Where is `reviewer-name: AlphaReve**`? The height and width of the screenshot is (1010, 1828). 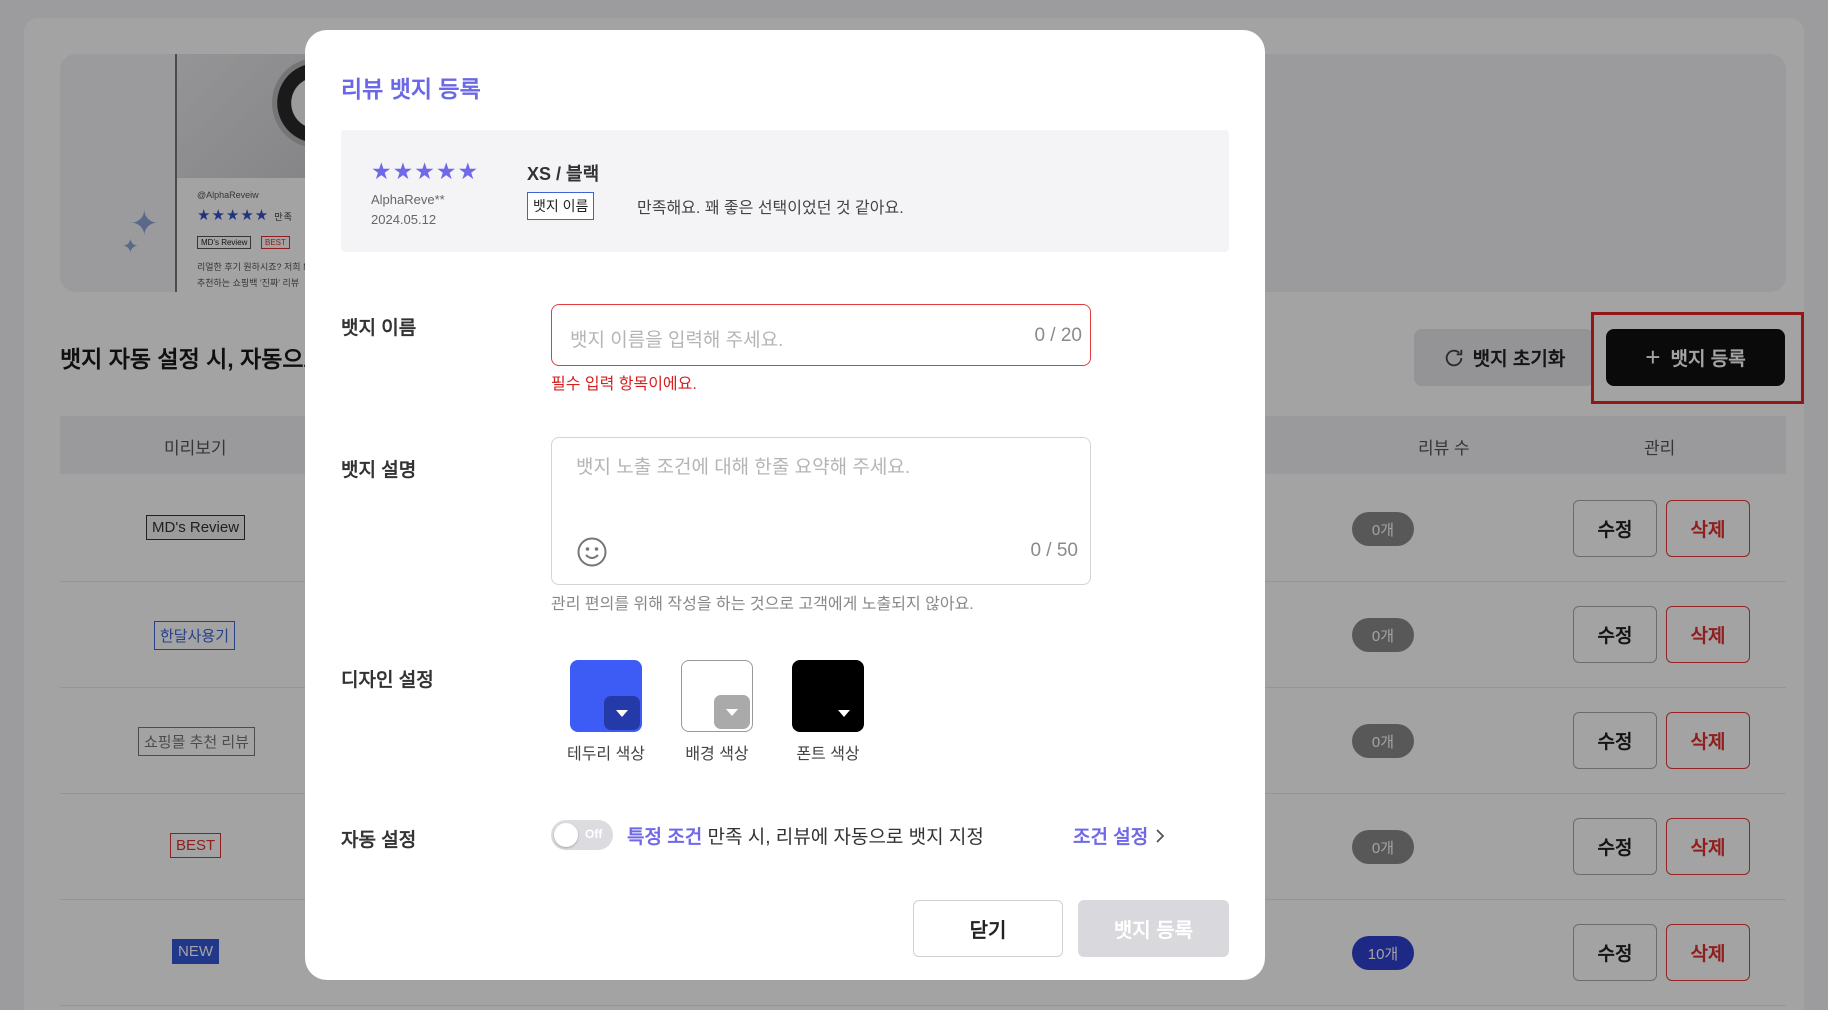
reviewer-name: AlphaReve** is located at coordinates (408, 199).